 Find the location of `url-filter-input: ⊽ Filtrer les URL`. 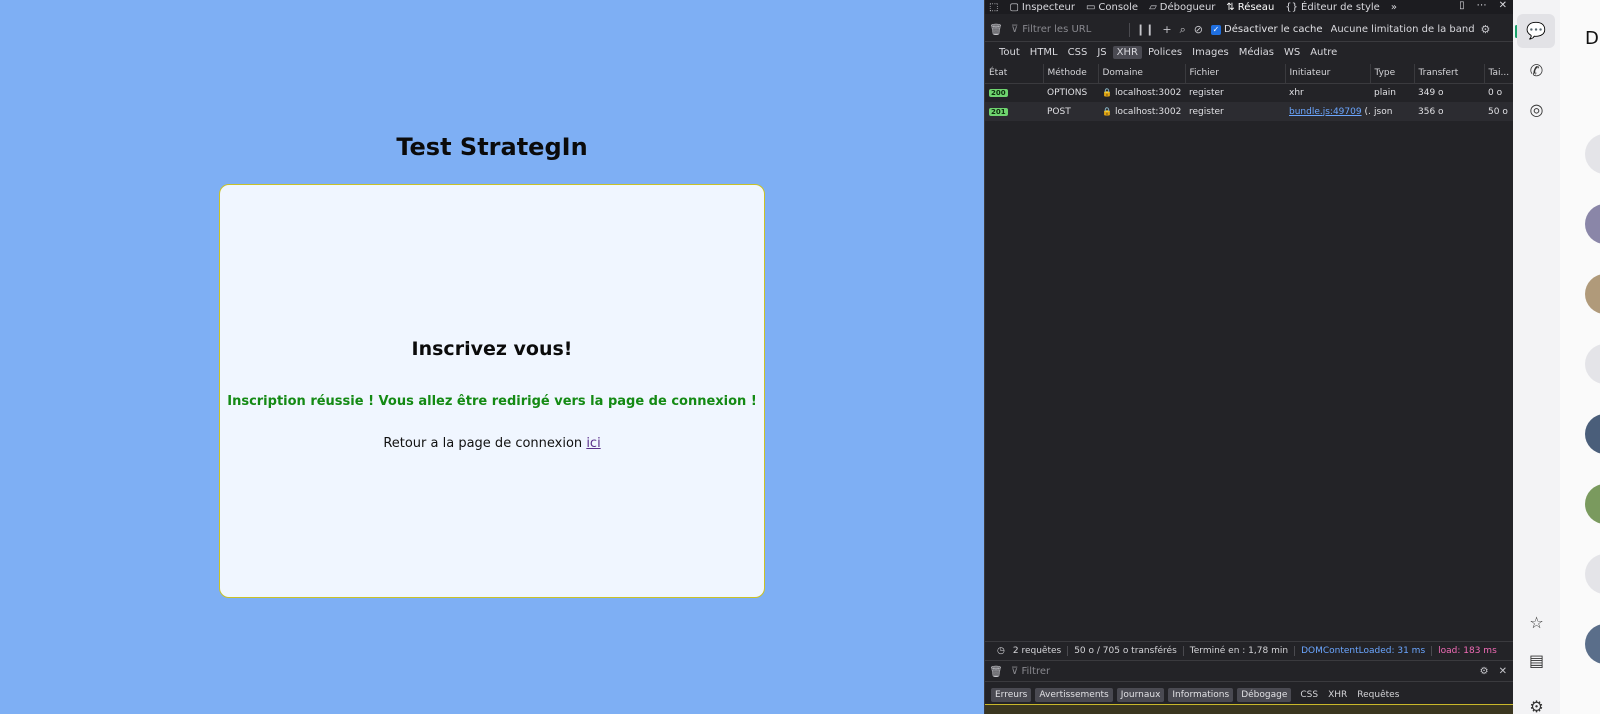

url-filter-input: ⊽ Filtrer les URL is located at coordinates (1067, 29).